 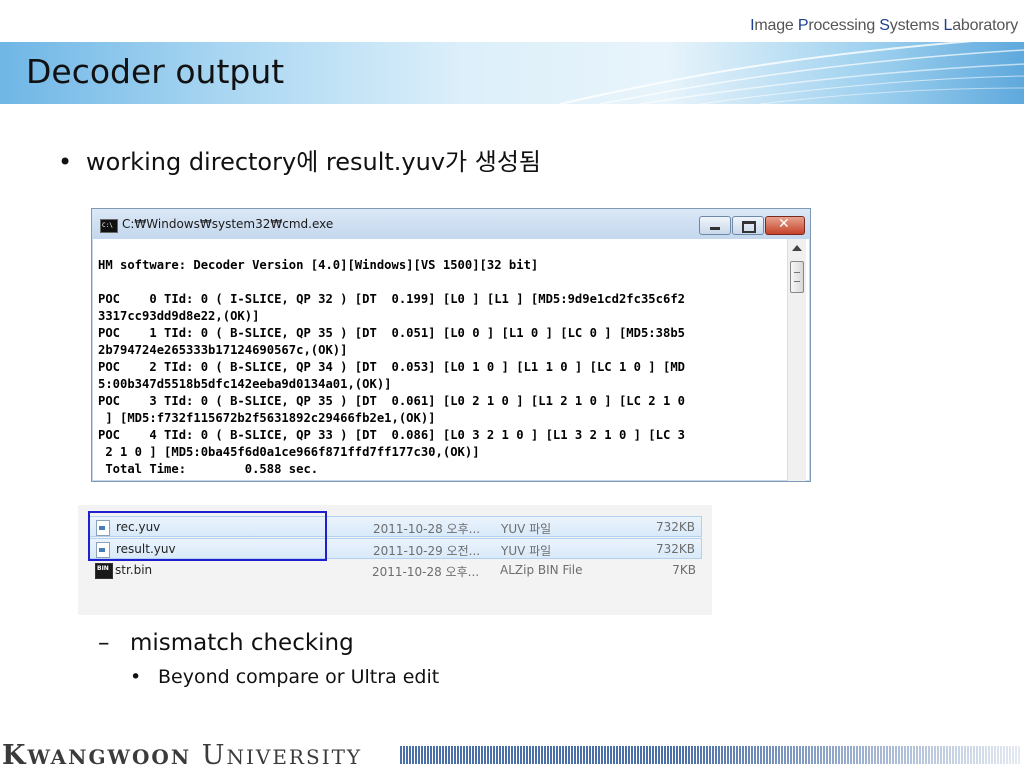 What do you see at coordinates (803, 25) in the screenshot?
I see `lab-name-cap-2: P` at bounding box center [803, 25].